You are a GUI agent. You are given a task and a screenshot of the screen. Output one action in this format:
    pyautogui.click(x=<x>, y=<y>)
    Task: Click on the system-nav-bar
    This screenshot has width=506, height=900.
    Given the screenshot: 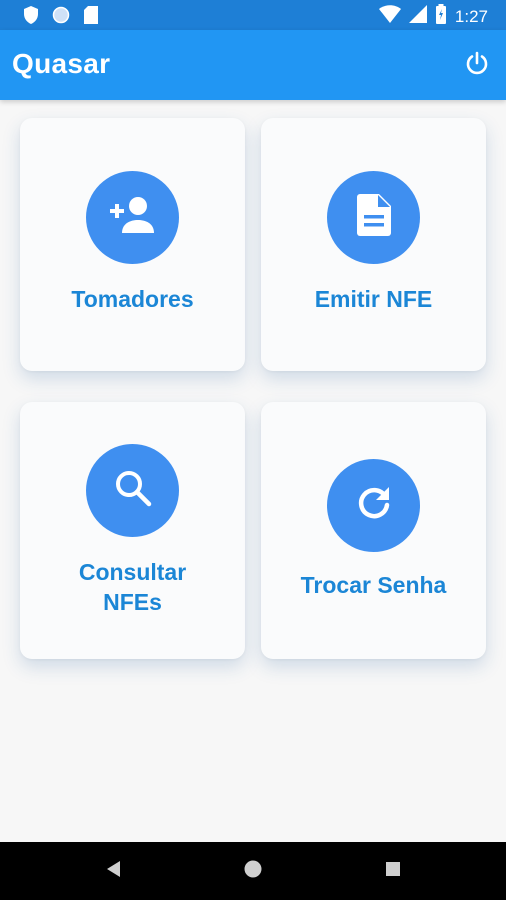 What is the action you would take?
    pyautogui.click(x=253, y=871)
    